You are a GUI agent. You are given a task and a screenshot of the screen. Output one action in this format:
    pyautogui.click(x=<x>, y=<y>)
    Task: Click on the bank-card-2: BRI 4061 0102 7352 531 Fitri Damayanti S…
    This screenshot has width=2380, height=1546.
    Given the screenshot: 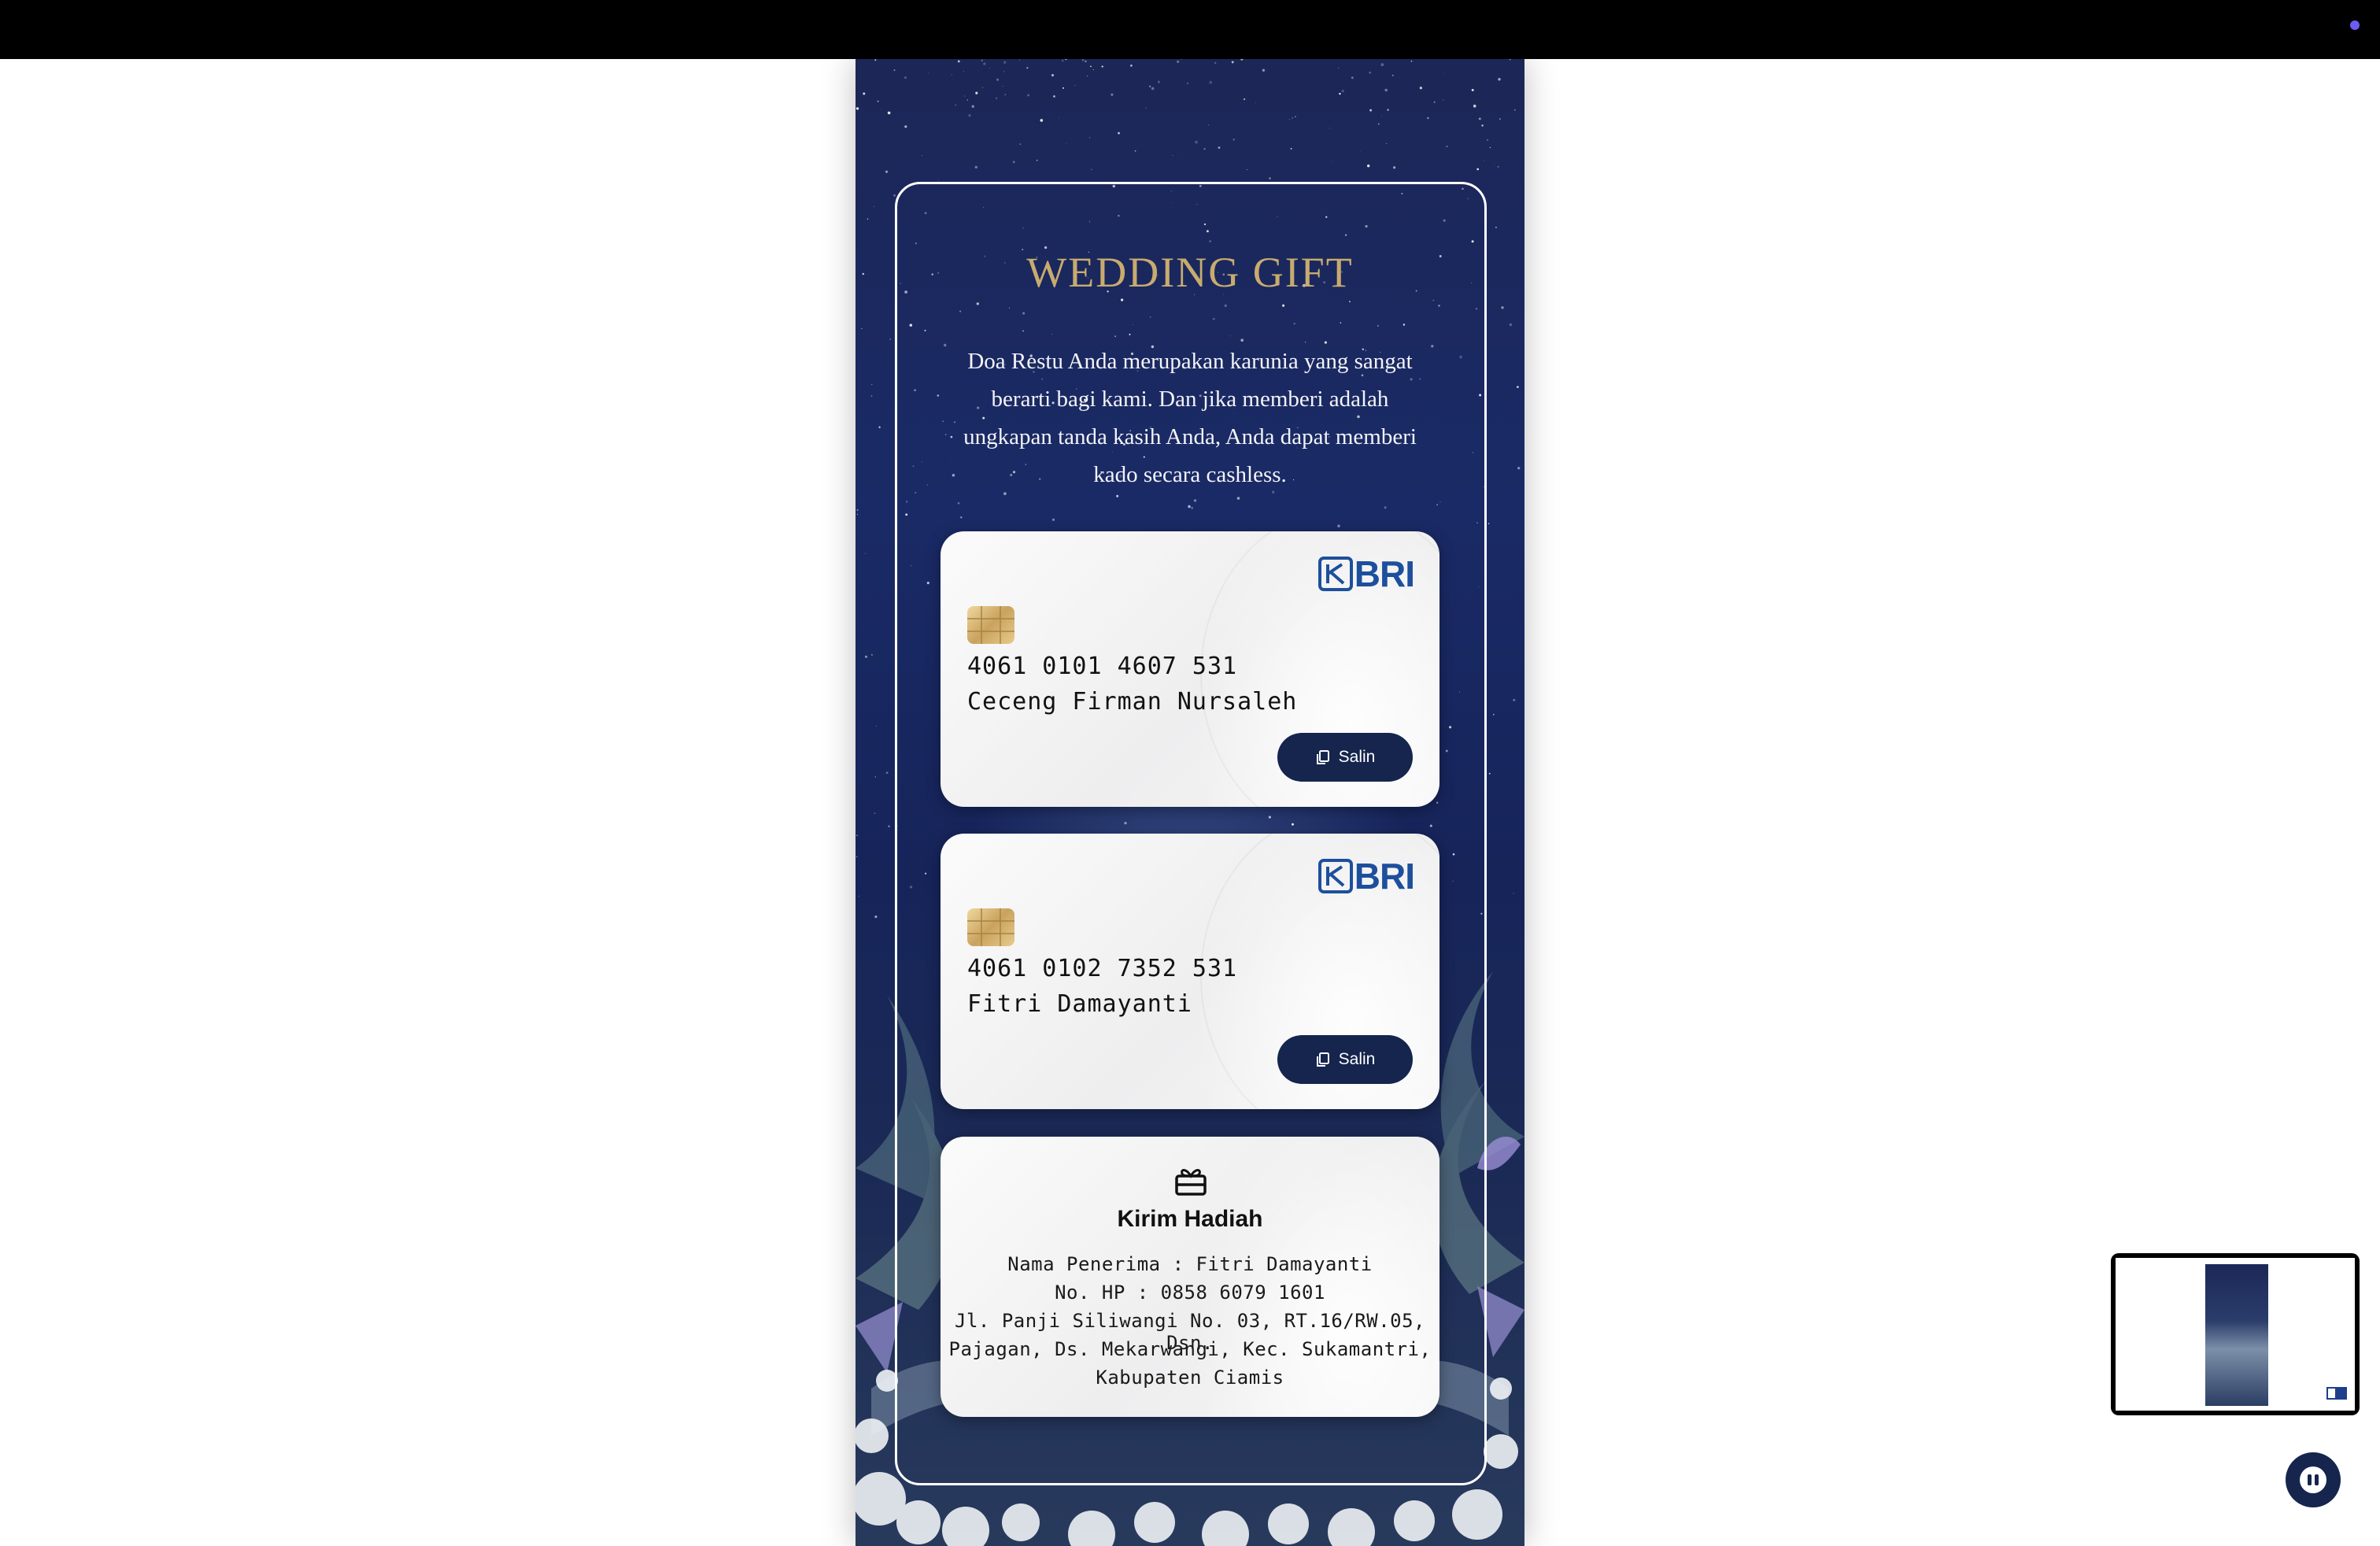 What is the action you would take?
    pyautogui.click(x=1190, y=972)
    